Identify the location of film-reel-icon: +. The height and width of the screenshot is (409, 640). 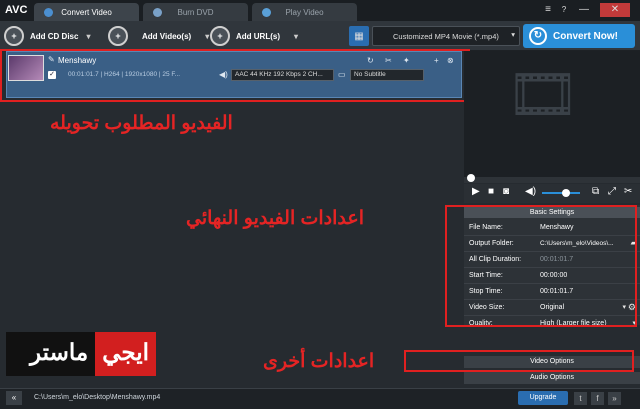
(118, 36).